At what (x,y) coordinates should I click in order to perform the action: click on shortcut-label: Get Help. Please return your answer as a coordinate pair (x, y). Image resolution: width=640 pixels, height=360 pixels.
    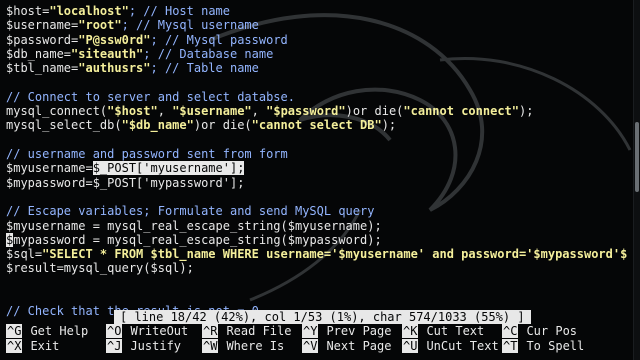
    Looking at the image, I should click on (59, 331).